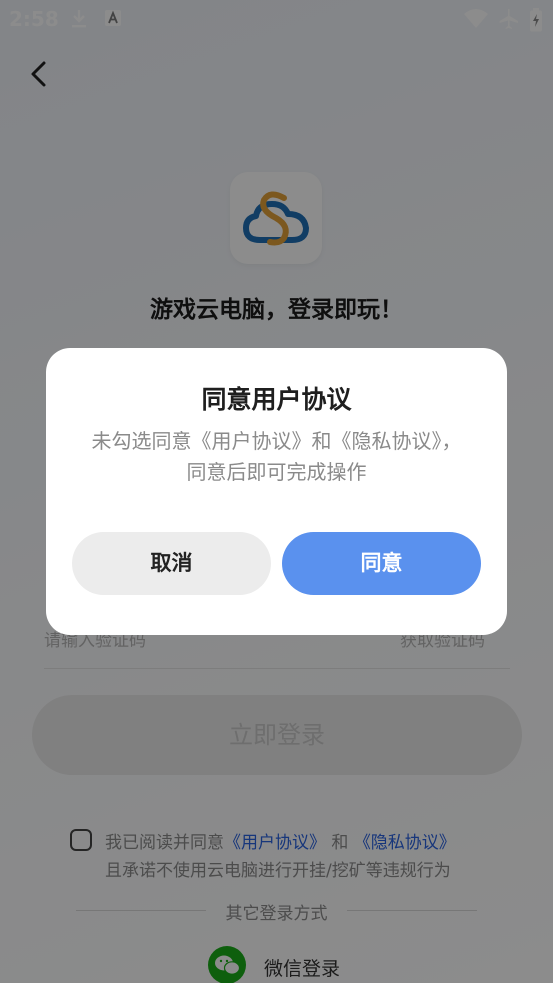 This screenshot has width=553, height=983. Describe the element at coordinates (381, 563) in the screenshot. I see `agree-button: 同意` at that location.